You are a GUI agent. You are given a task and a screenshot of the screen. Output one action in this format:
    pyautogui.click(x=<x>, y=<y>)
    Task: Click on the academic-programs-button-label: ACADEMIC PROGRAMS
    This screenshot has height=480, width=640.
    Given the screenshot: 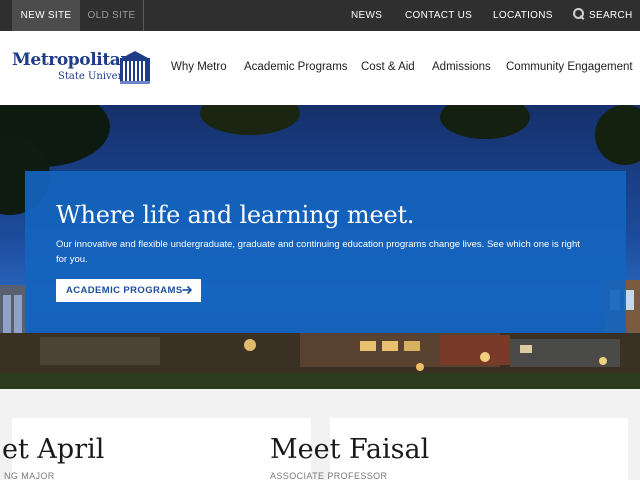 What is the action you would take?
    pyautogui.click(x=124, y=290)
    